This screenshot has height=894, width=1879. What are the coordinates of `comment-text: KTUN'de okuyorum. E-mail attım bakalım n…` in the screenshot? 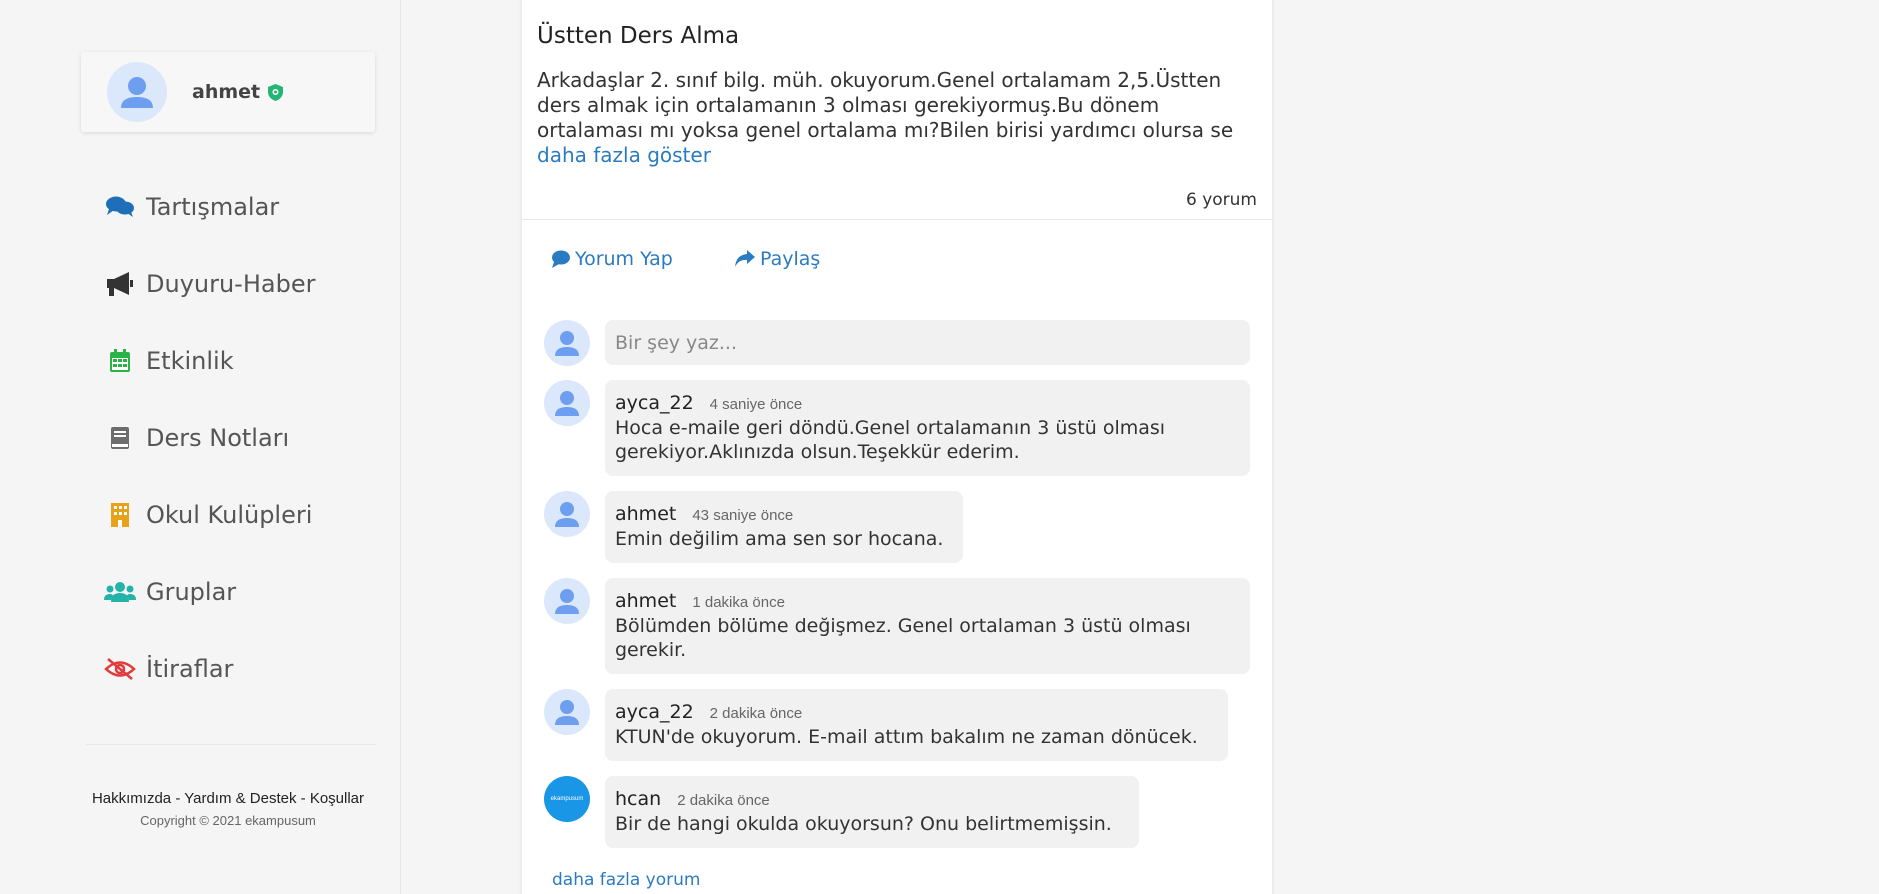 It's located at (906, 737).